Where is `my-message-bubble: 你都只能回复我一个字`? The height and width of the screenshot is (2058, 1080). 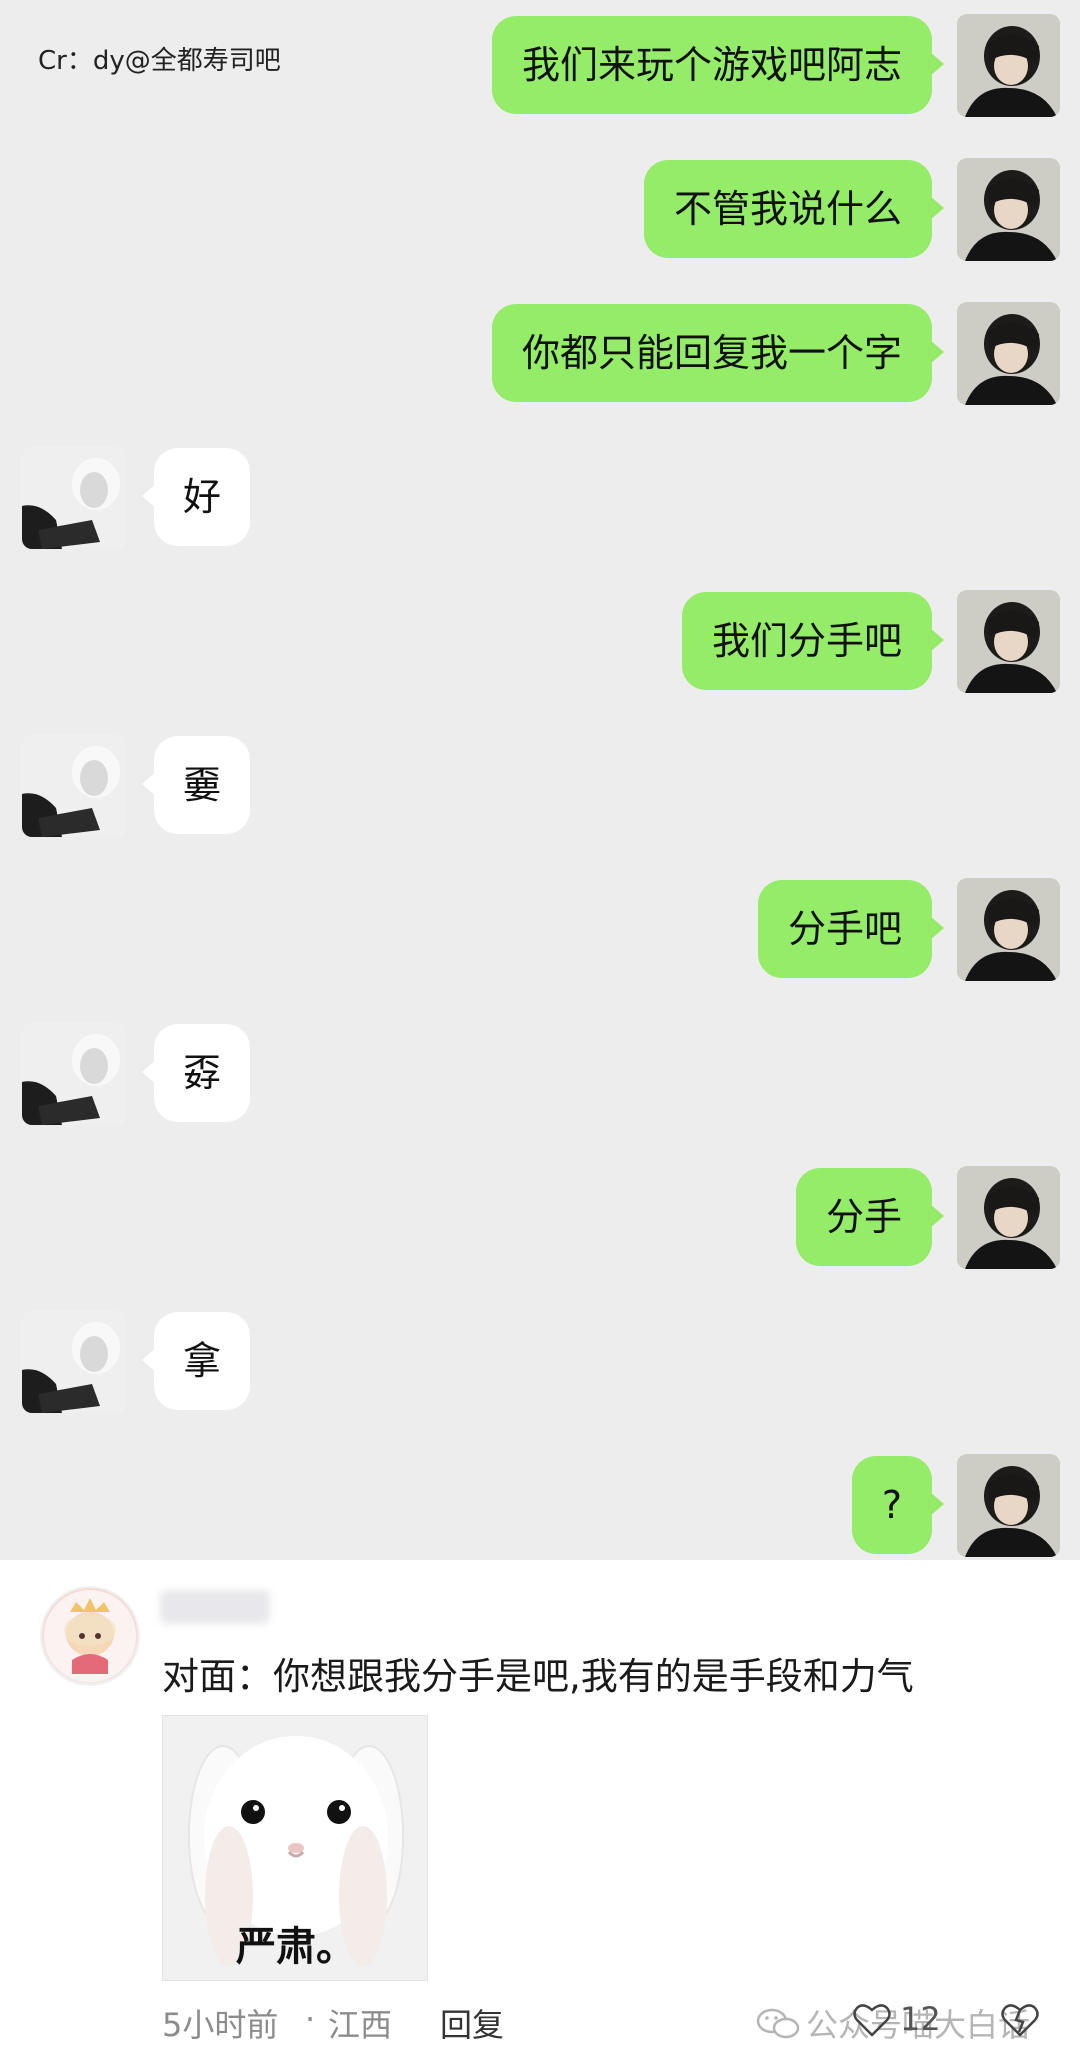 my-message-bubble: 你都只能回复我一个字 is located at coordinates (718, 353).